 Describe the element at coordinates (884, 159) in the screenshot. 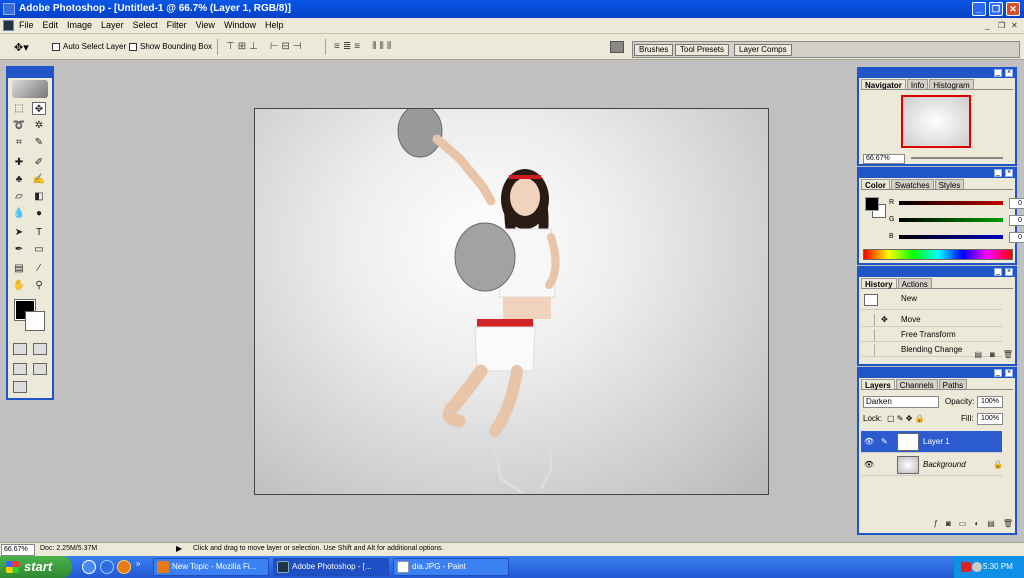

I see `navigator-zoom-field: 66.67%` at that location.